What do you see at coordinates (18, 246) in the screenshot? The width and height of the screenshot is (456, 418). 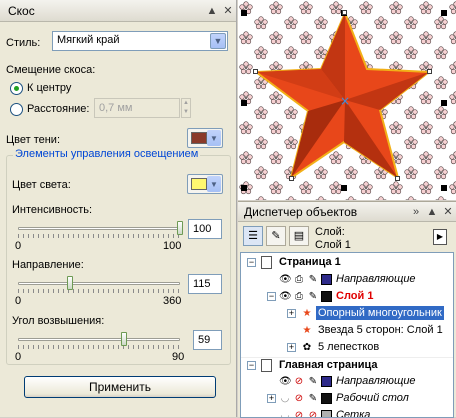 I see `intensity-min: 0` at bounding box center [18, 246].